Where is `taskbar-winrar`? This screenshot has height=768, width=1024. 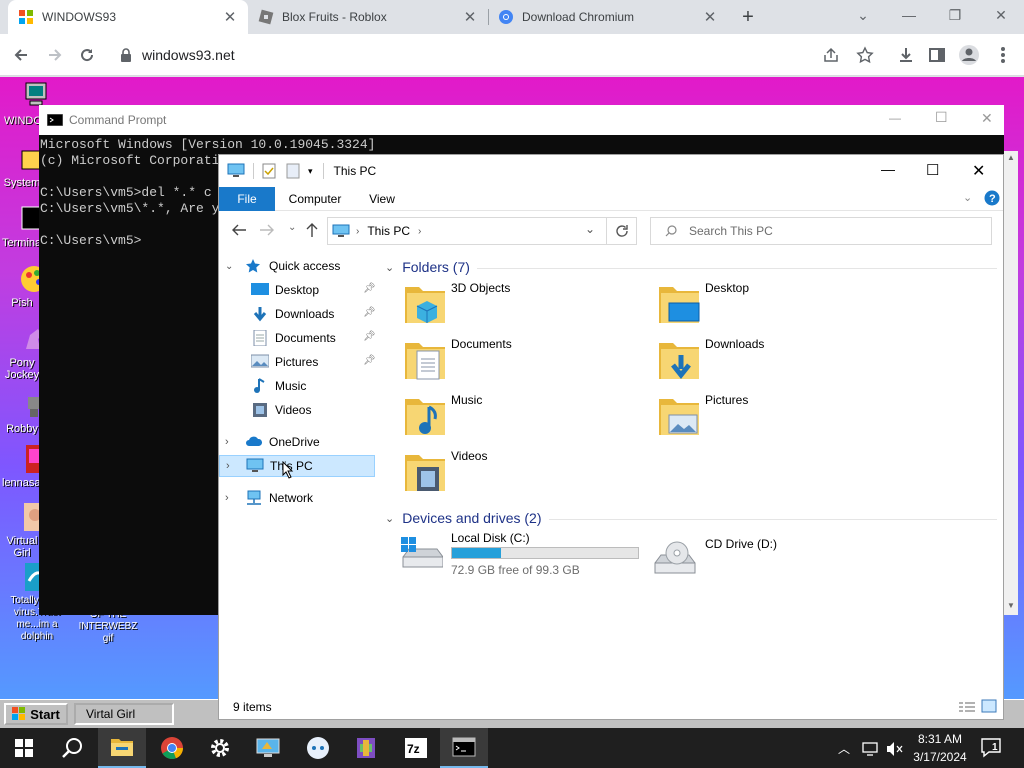
taskbar-winrar is located at coordinates (366, 748).